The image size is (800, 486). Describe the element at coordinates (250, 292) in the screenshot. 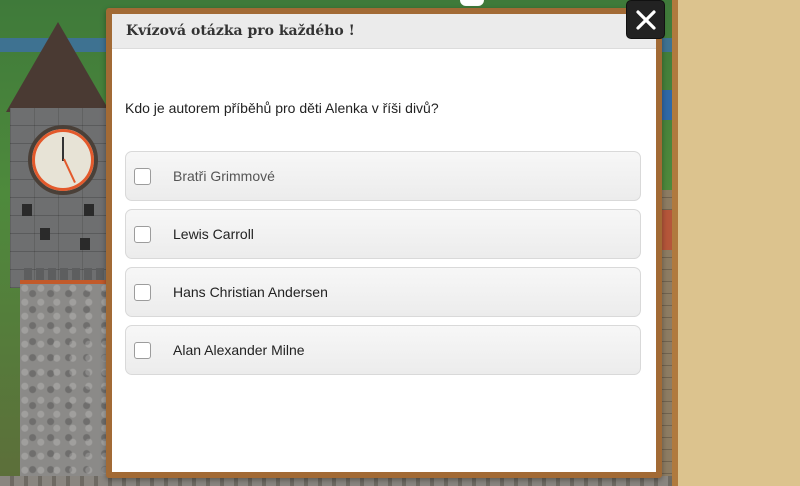

I see `answer-label: Hans Christian Andersen` at that location.